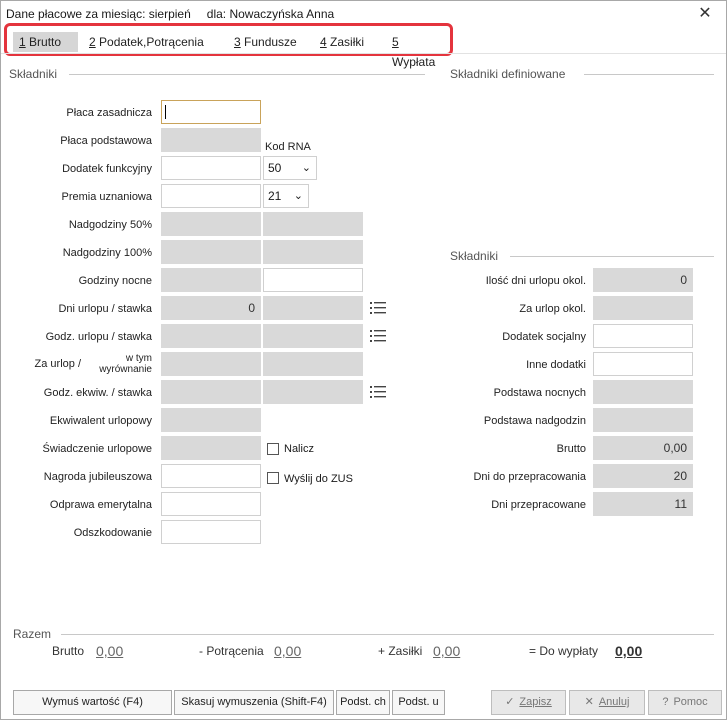  I want to click on label-placa-podstawowa: Płaca podstawowa, so click(106, 141).